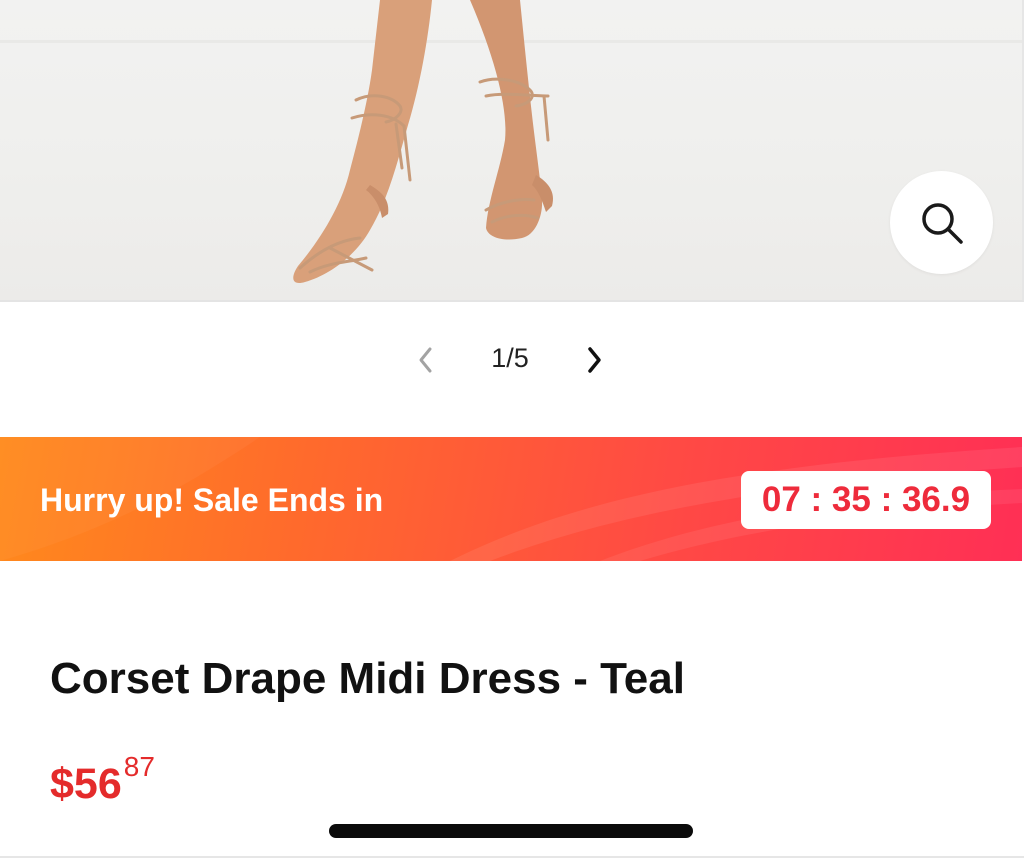 This screenshot has width=1024, height=861. What do you see at coordinates (139, 766) in the screenshot?
I see `price-cents: 87` at bounding box center [139, 766].